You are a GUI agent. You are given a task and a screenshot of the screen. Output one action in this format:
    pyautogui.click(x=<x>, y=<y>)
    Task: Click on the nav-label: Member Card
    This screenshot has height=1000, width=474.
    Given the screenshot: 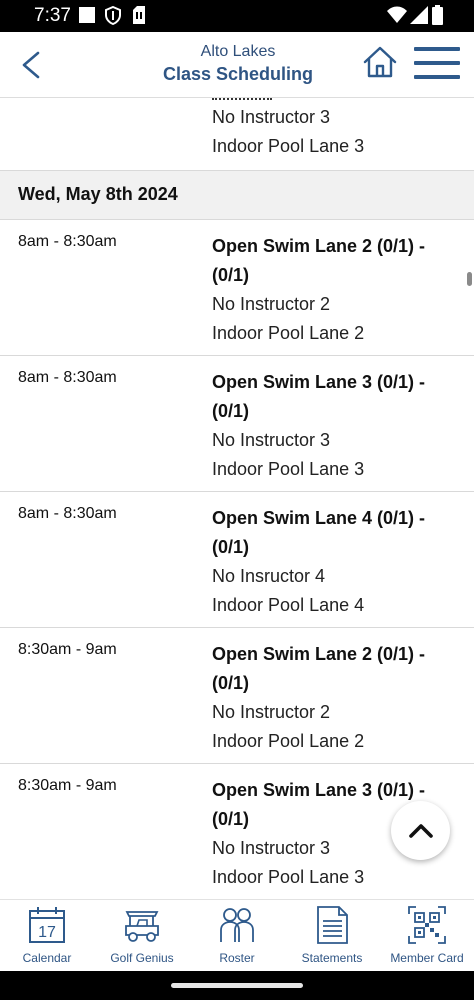 What is the action you would take?
    pyautogui.click(x=427, y=958)
    